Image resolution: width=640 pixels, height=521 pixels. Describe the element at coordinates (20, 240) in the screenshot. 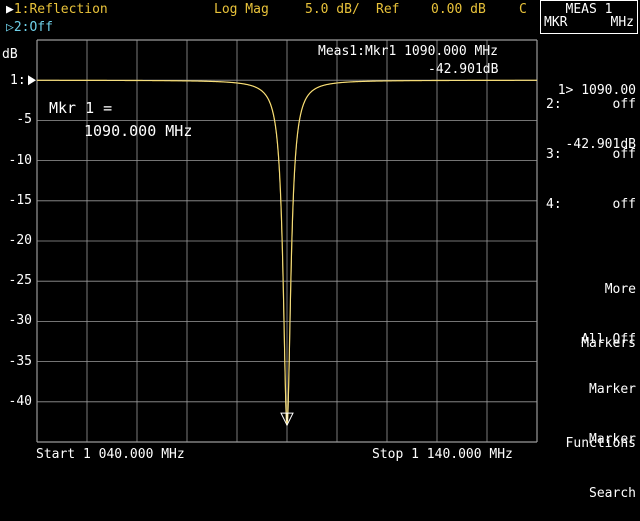

I see `y-tick-label: -20` at that location.